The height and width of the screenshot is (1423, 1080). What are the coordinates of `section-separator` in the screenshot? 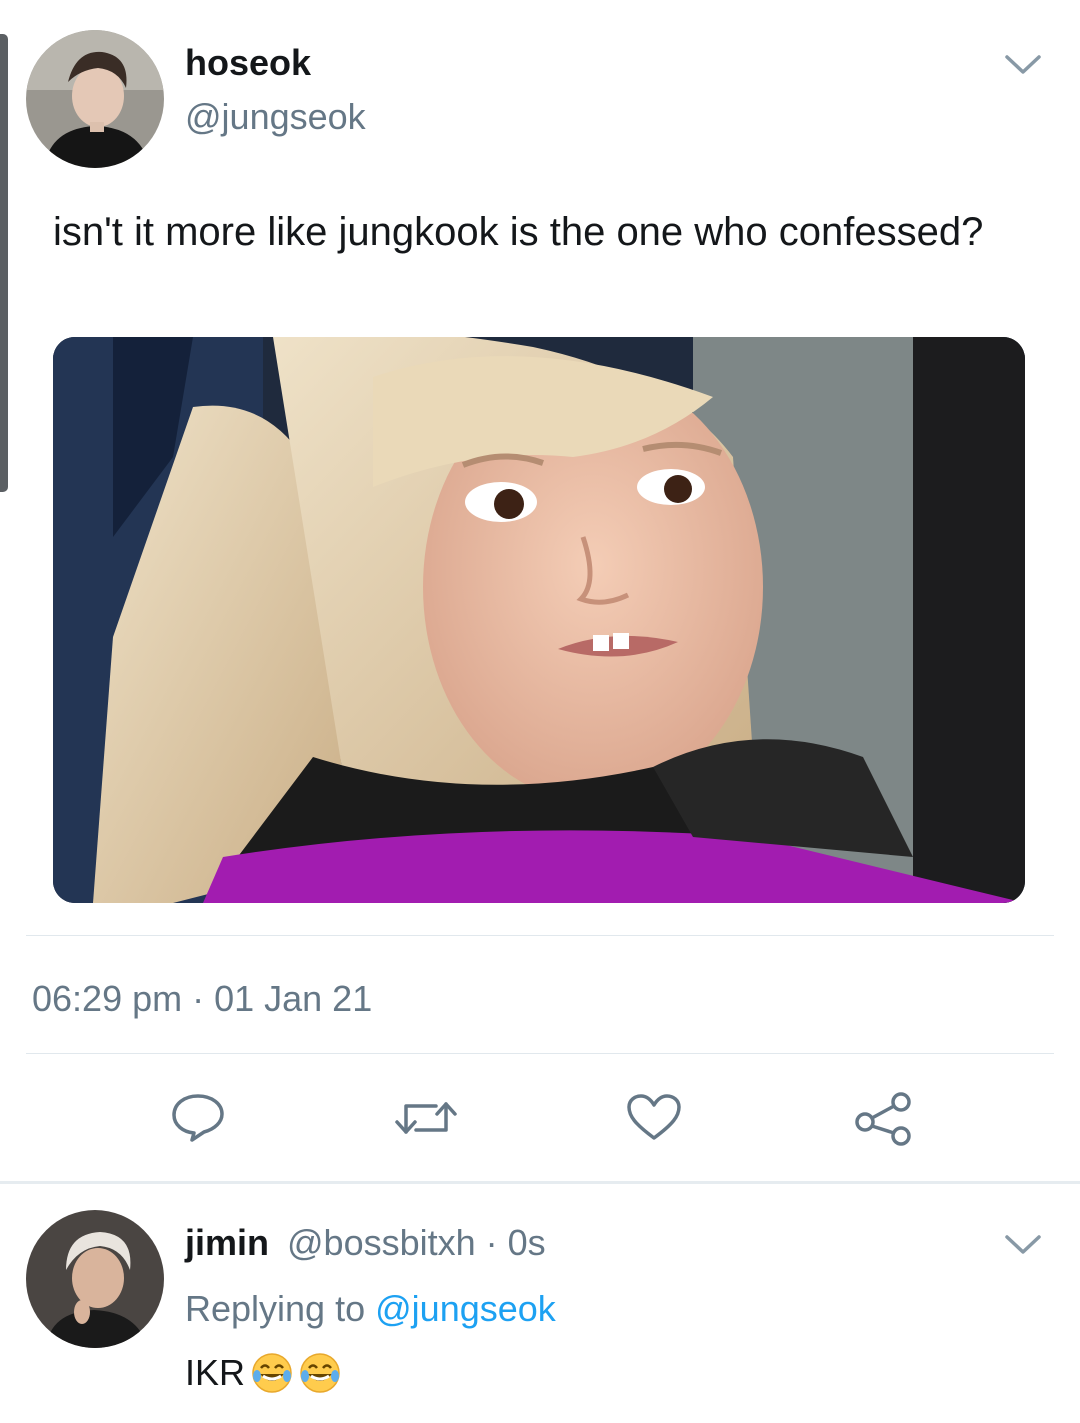 It's located at (540, 1182).